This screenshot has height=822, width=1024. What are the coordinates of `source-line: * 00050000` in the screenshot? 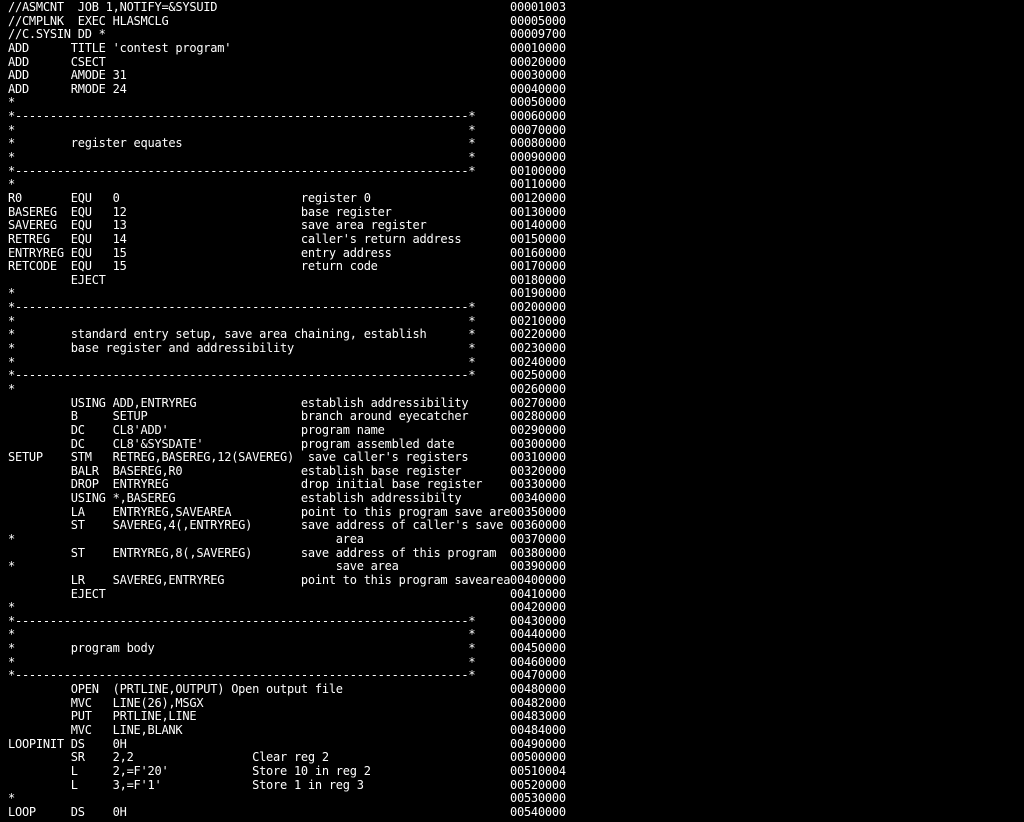 It's located at (512, 103).